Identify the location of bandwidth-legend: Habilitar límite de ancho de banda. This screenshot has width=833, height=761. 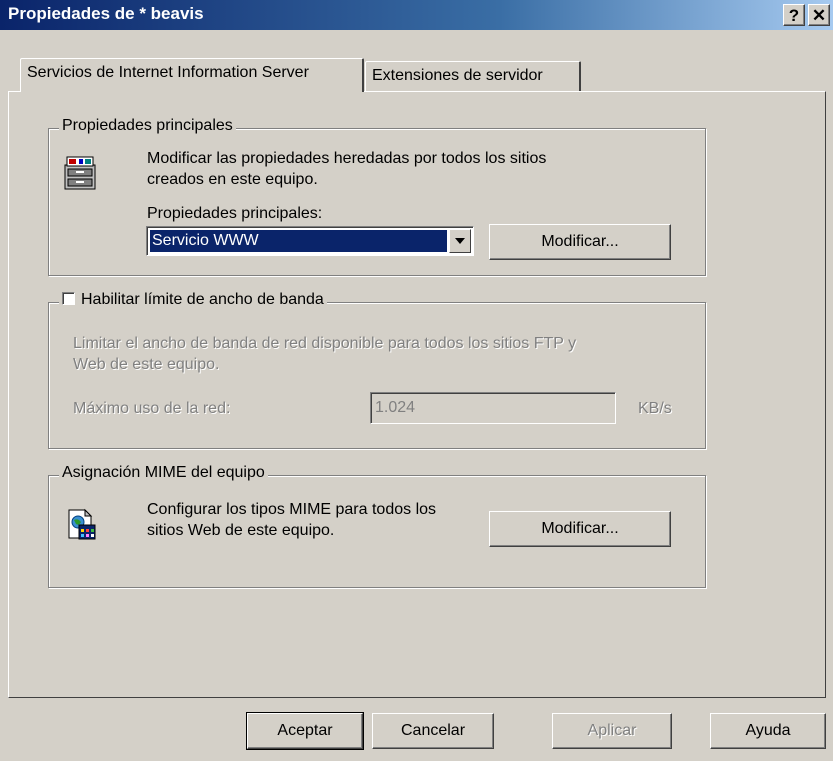
(193, 300).